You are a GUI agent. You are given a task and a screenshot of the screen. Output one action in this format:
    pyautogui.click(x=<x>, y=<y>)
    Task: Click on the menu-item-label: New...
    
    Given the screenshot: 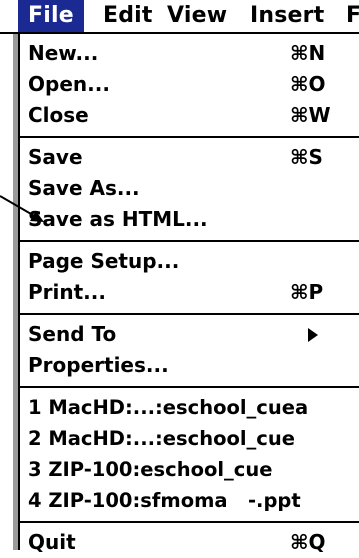 What is the action you would take?
    pyautogui.click(x=63, y=53)
    